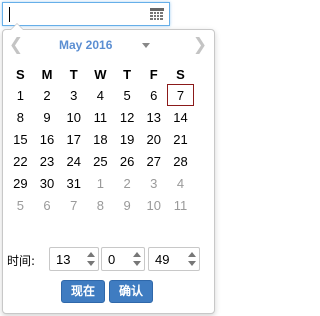 The width and height of the screenshot is (320, 316). I want to click on day-cell: 30, so click(47, 183).